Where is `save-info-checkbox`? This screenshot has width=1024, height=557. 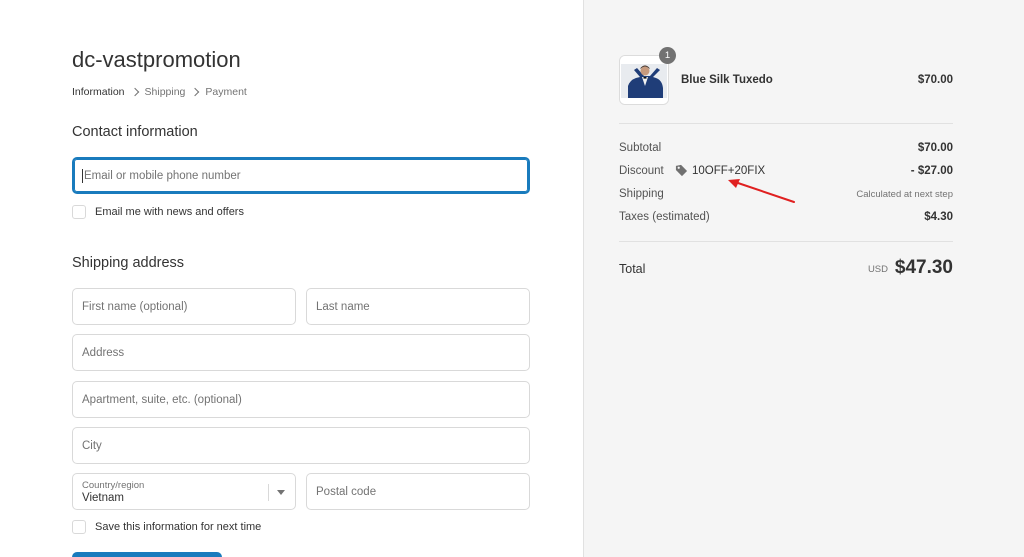 save-info-checkbox is located at coordinates (79, 527).